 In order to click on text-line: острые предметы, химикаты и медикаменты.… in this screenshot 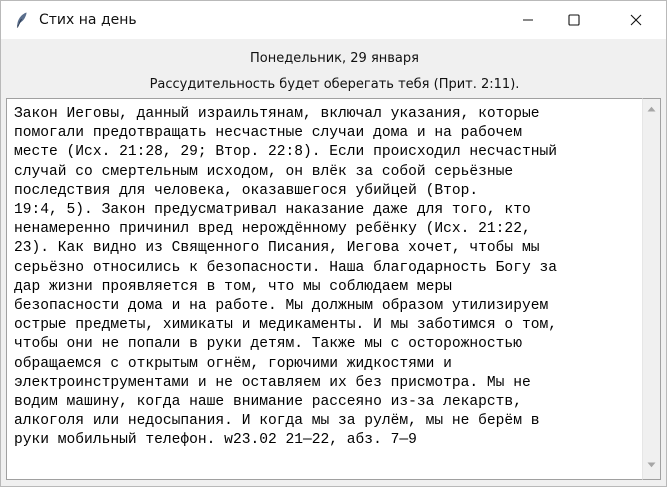, I will do `click(285, 325)`.